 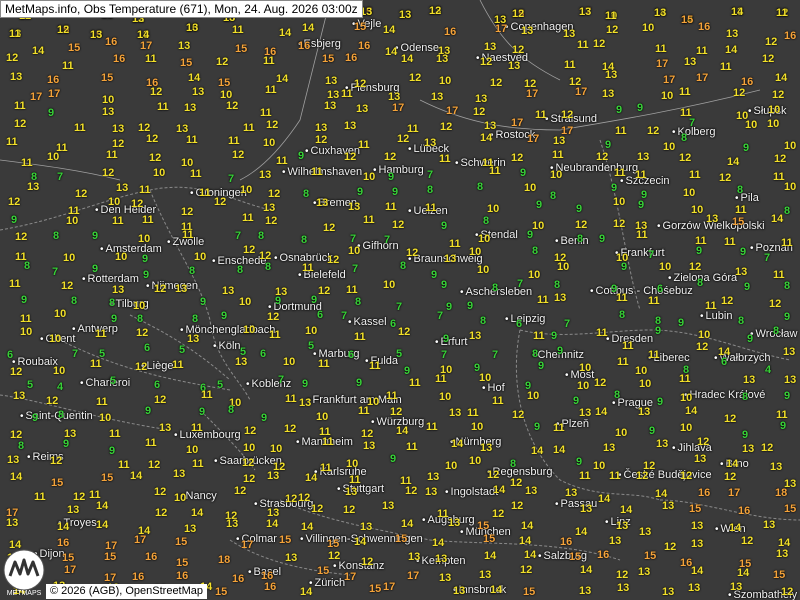 I want to click on city-label: Charleroi, so click(x=105, y=383).